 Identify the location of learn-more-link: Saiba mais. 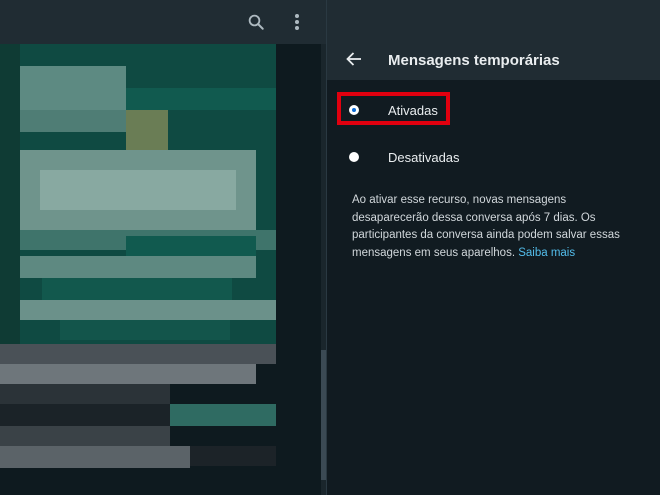
(546, 253).